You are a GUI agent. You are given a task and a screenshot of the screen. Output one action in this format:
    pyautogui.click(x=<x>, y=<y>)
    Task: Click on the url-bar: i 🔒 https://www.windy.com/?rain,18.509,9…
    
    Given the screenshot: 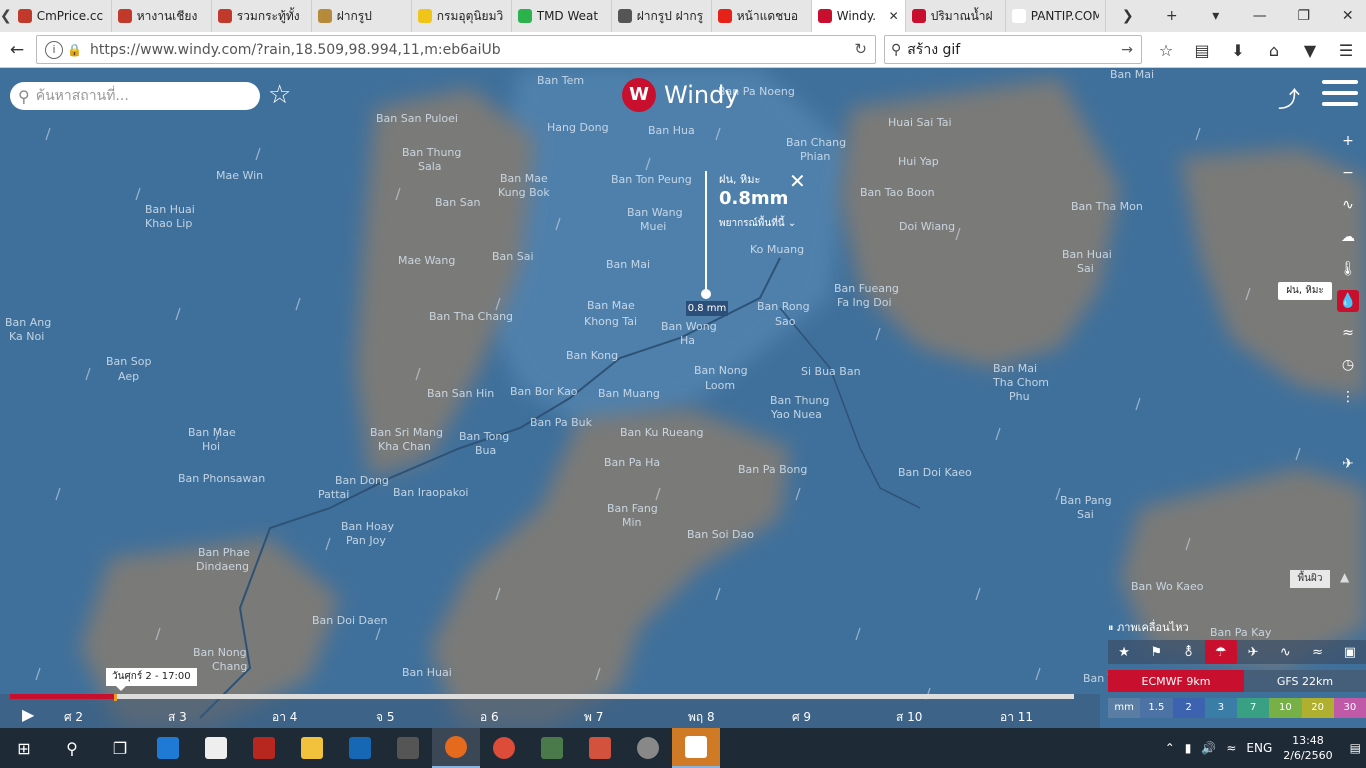 What is the action you would take?
    pyautogui.click(x=456, y=49)
    